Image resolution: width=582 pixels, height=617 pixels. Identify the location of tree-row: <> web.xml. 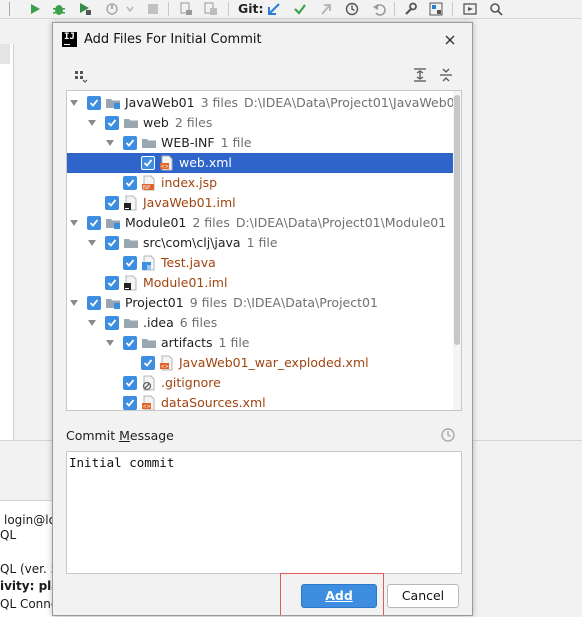
(260, 163).